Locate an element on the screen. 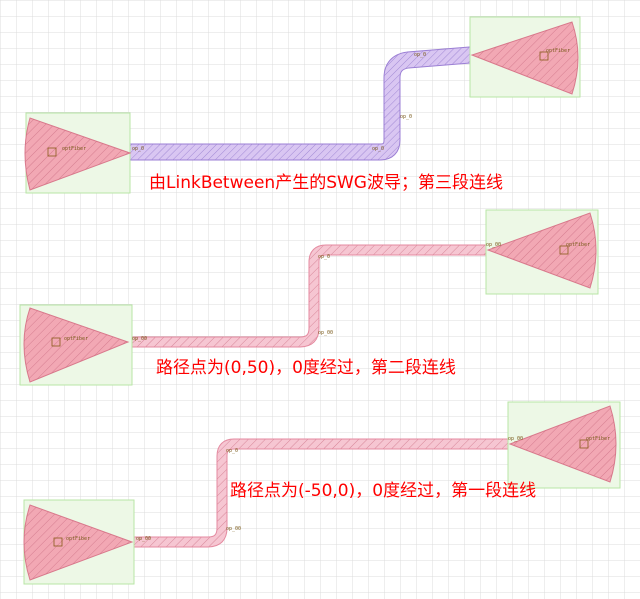  optfiber-left-seg2: optFiber is located at coordinates (76, 345).